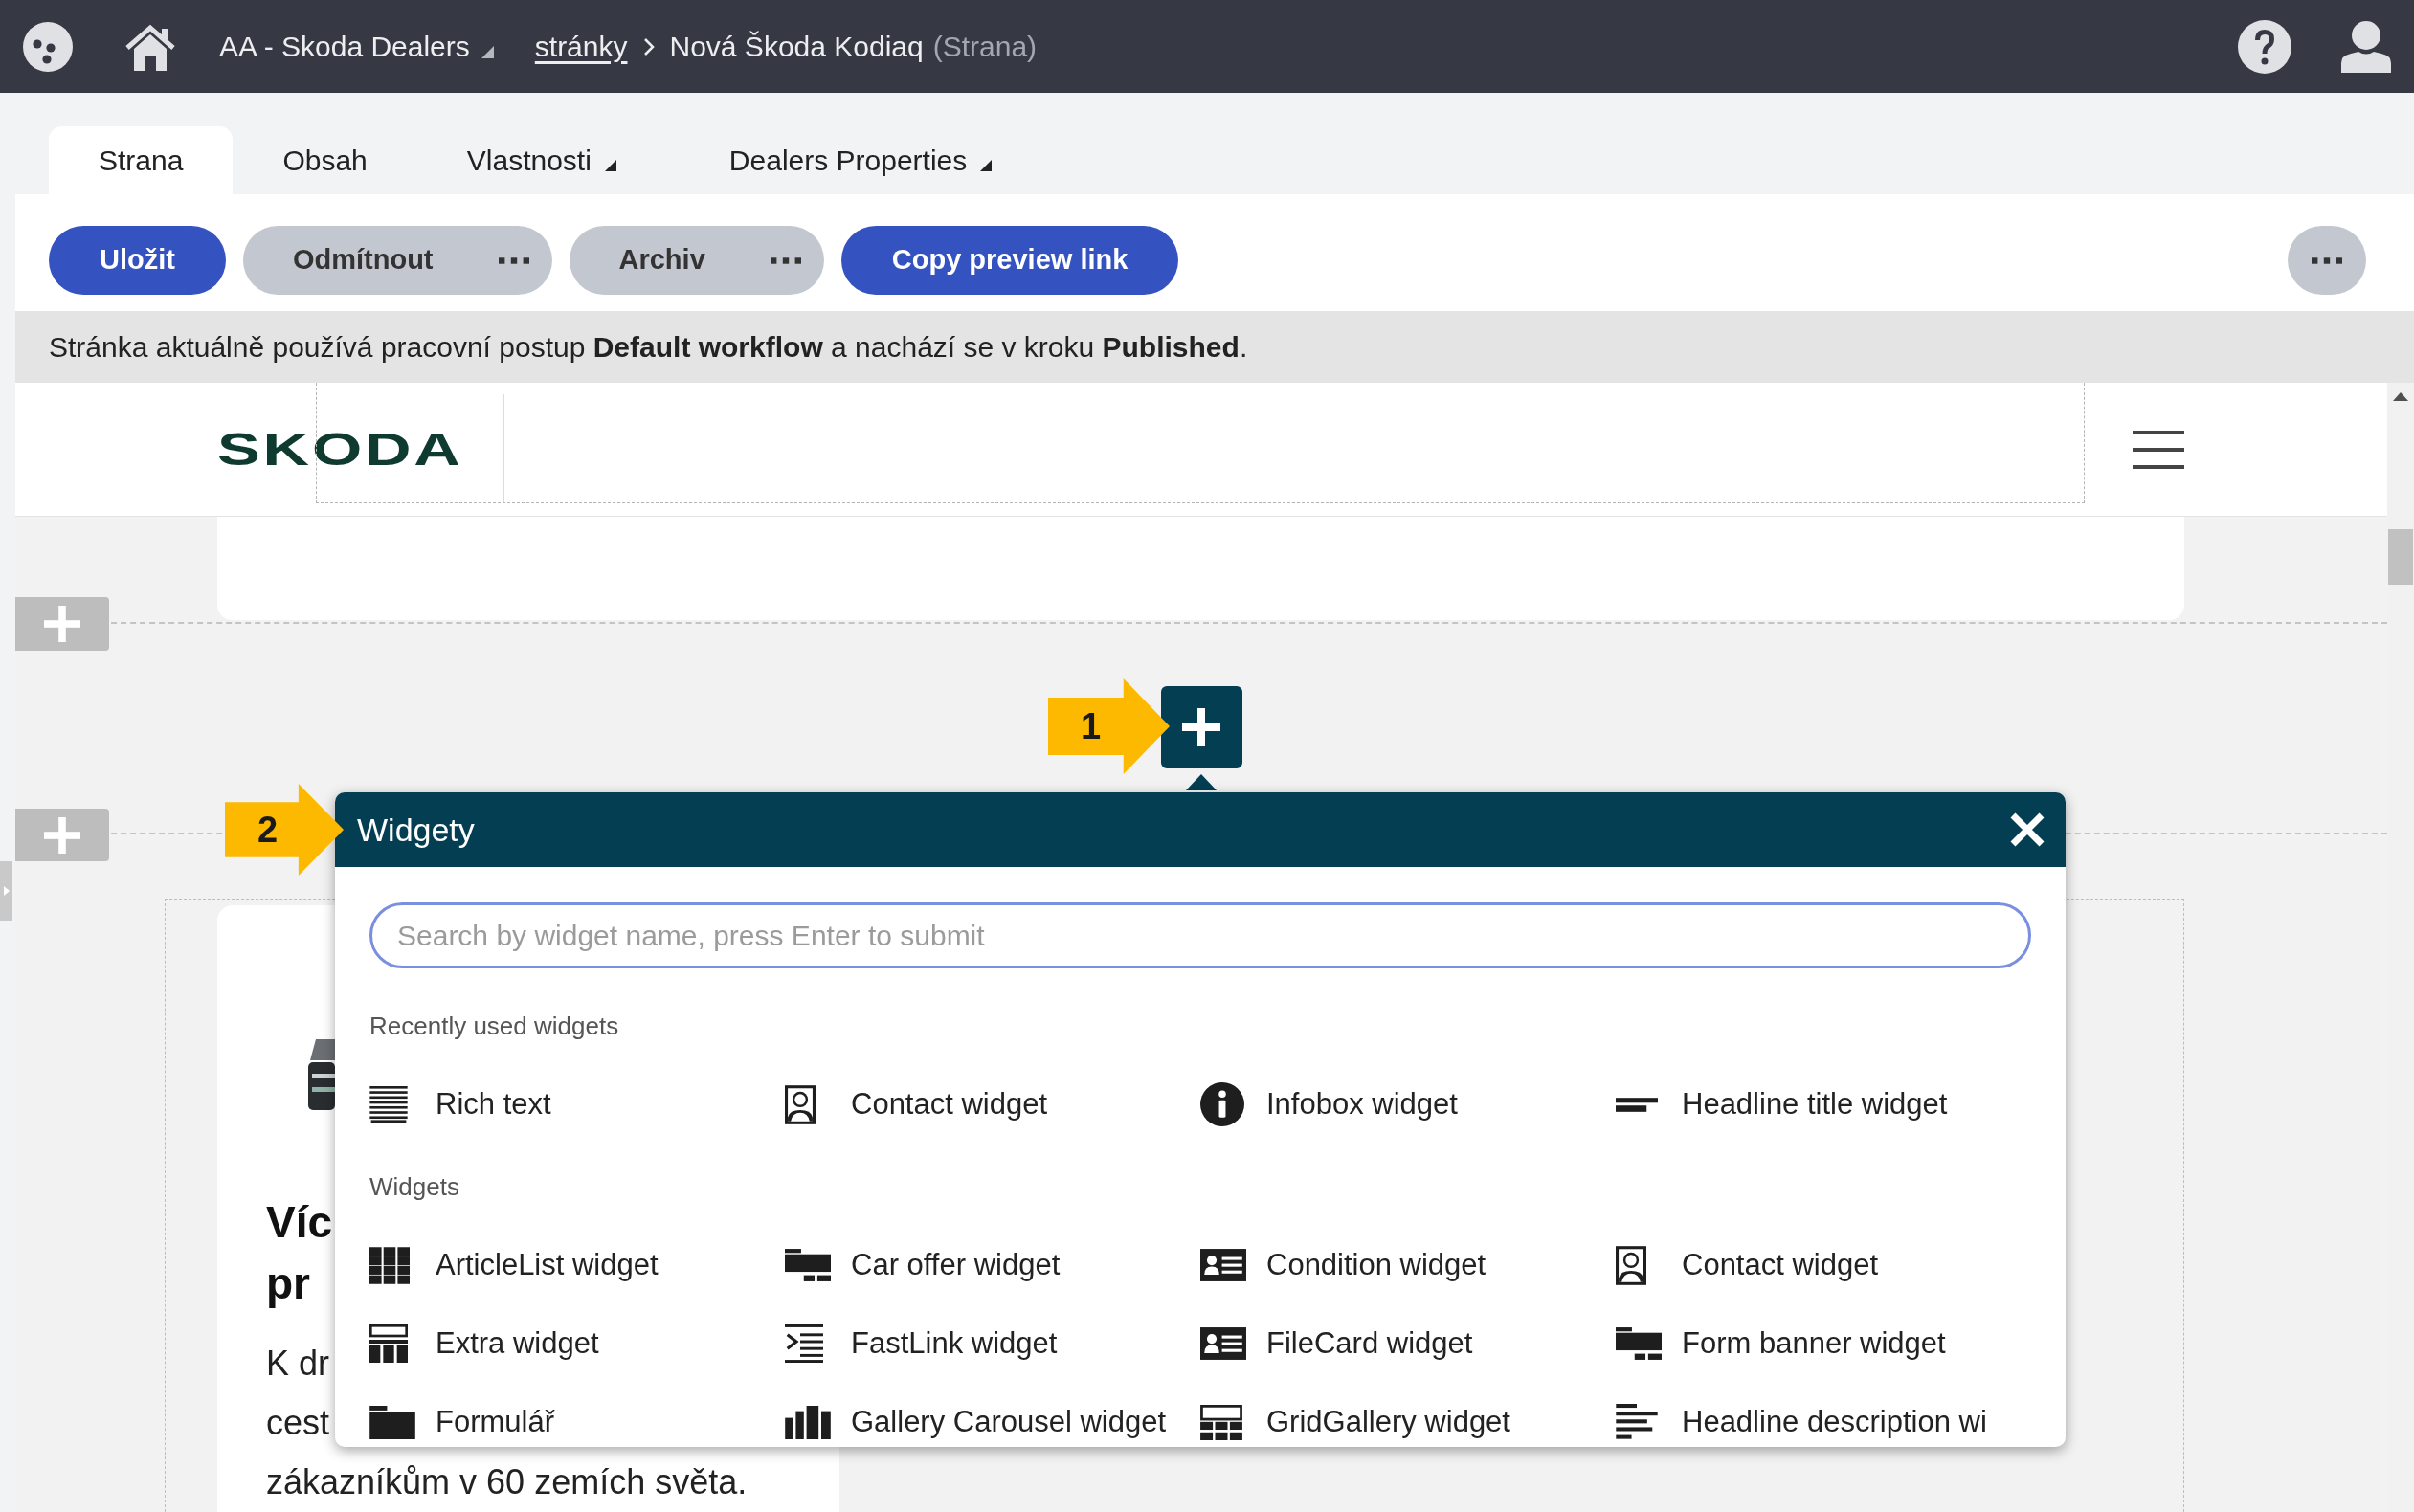  I want to click on widget-item: Form banner widget, so click(1781, 1343).